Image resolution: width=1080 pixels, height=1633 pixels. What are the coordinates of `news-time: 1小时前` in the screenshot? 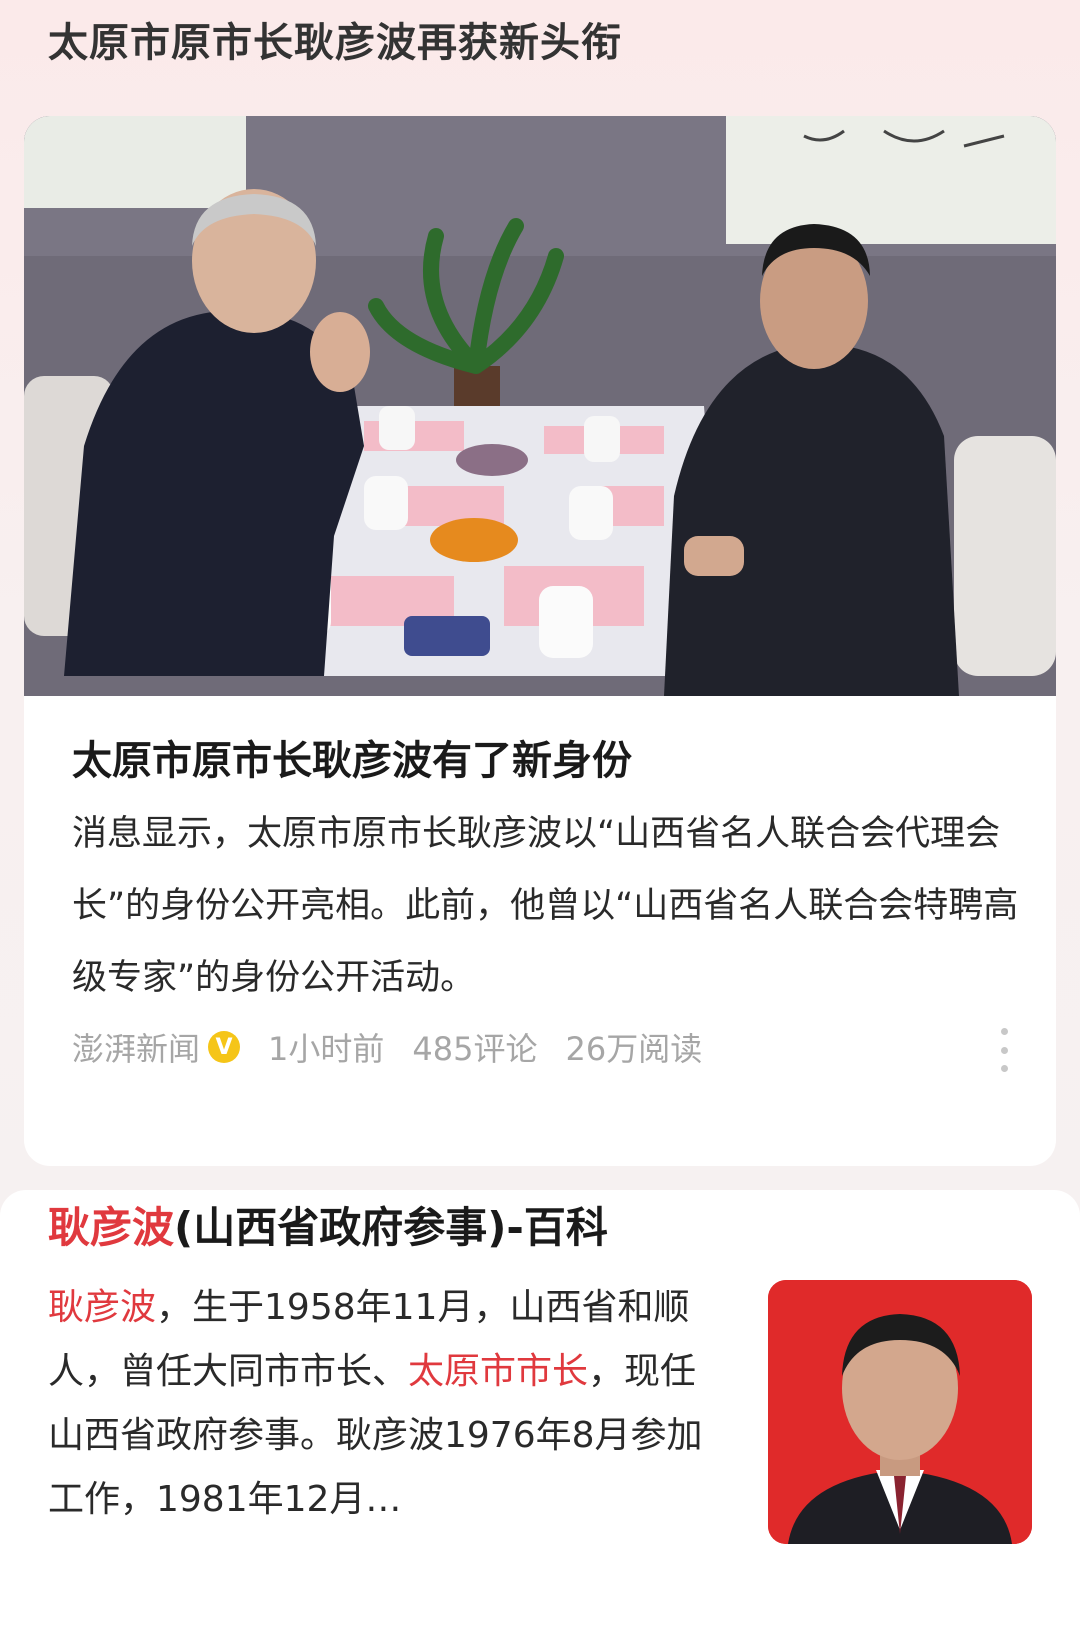 It's located at (326, 1049).